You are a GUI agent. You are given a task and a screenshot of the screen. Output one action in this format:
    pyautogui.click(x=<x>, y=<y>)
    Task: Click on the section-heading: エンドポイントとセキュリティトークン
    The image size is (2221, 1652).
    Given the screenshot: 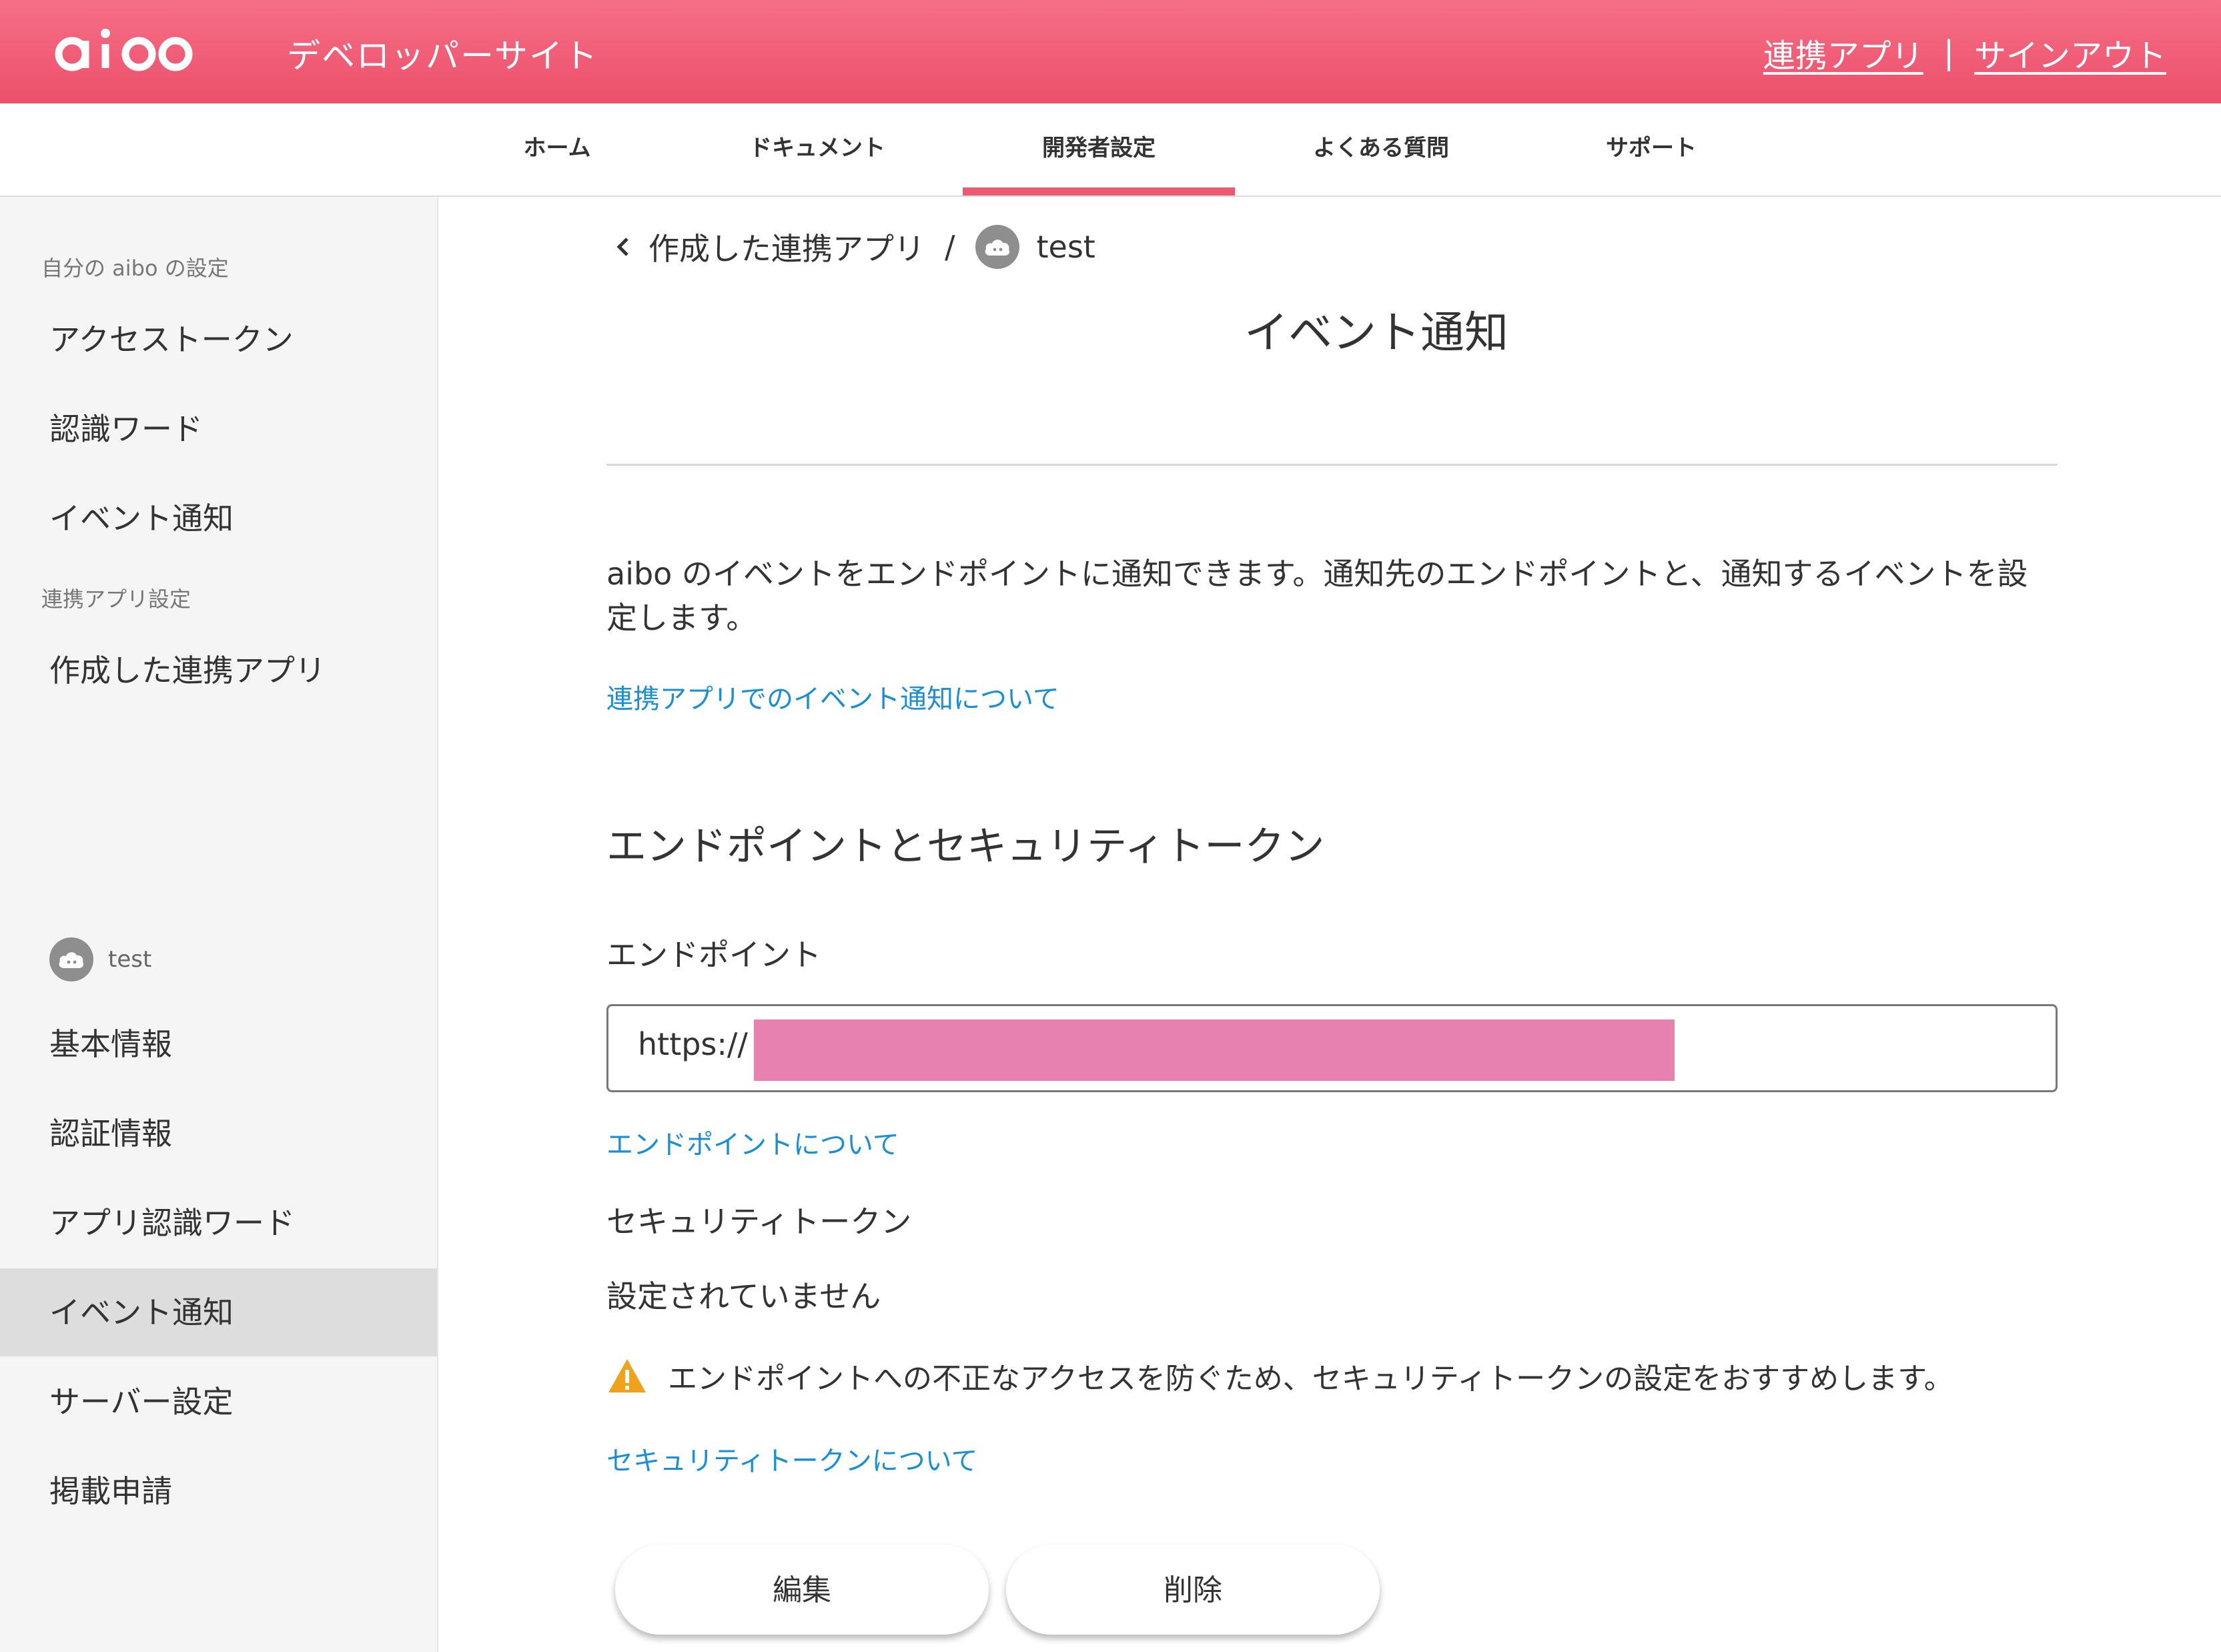 What is the action you would take?
    pyautogui.click(x=965, y=846)
    